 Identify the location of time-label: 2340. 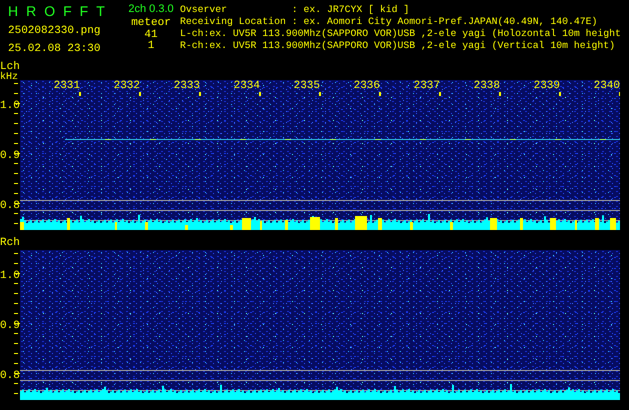
(606, 86).